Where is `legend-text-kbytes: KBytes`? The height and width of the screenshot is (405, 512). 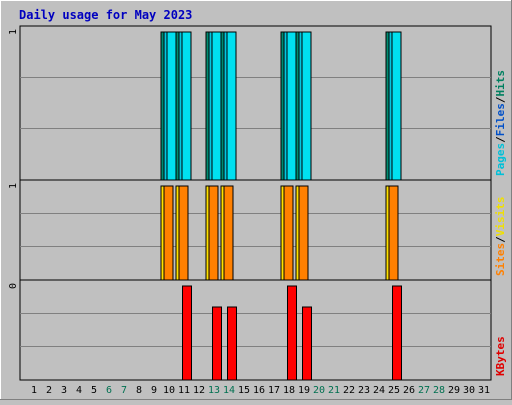 legend-text-kbytes: KBytes is located at coordinates (500, 356).